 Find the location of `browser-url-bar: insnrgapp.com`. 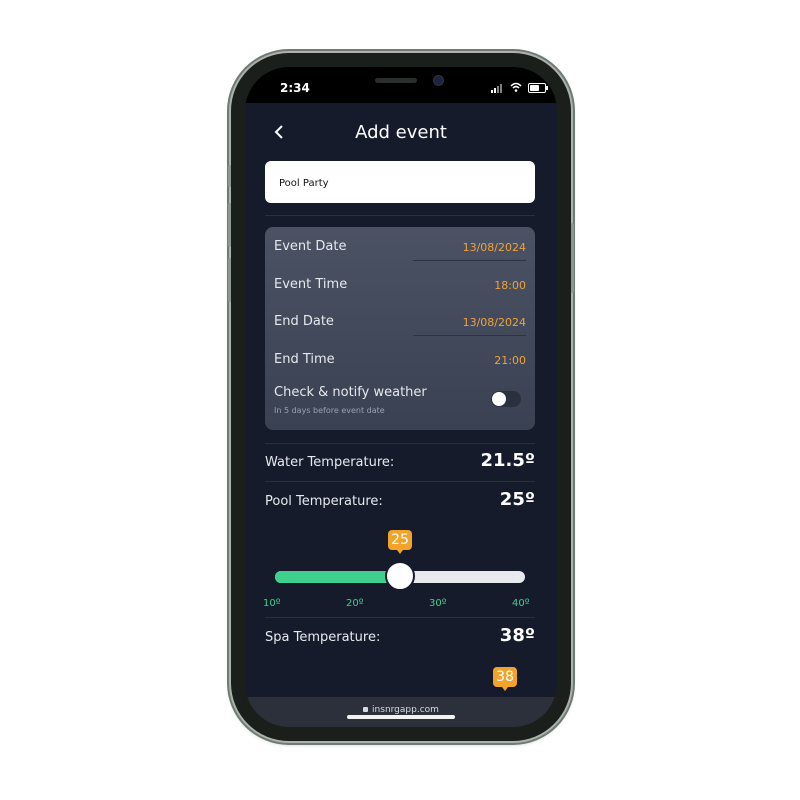

browser-url-bar: insnrgapp.com is located at coordinates (401, 712).